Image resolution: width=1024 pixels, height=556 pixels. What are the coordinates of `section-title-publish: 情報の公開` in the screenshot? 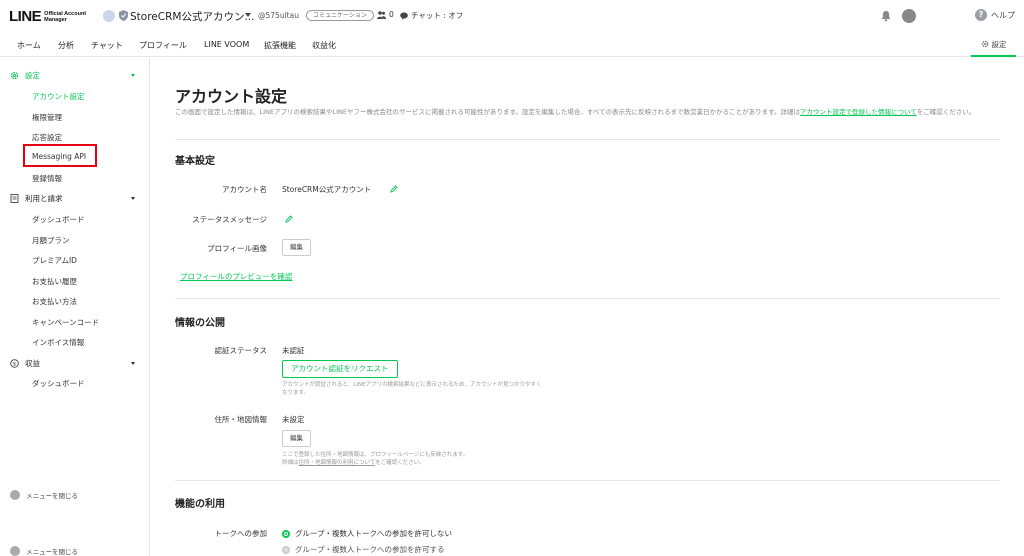 It's located at (200, 323).